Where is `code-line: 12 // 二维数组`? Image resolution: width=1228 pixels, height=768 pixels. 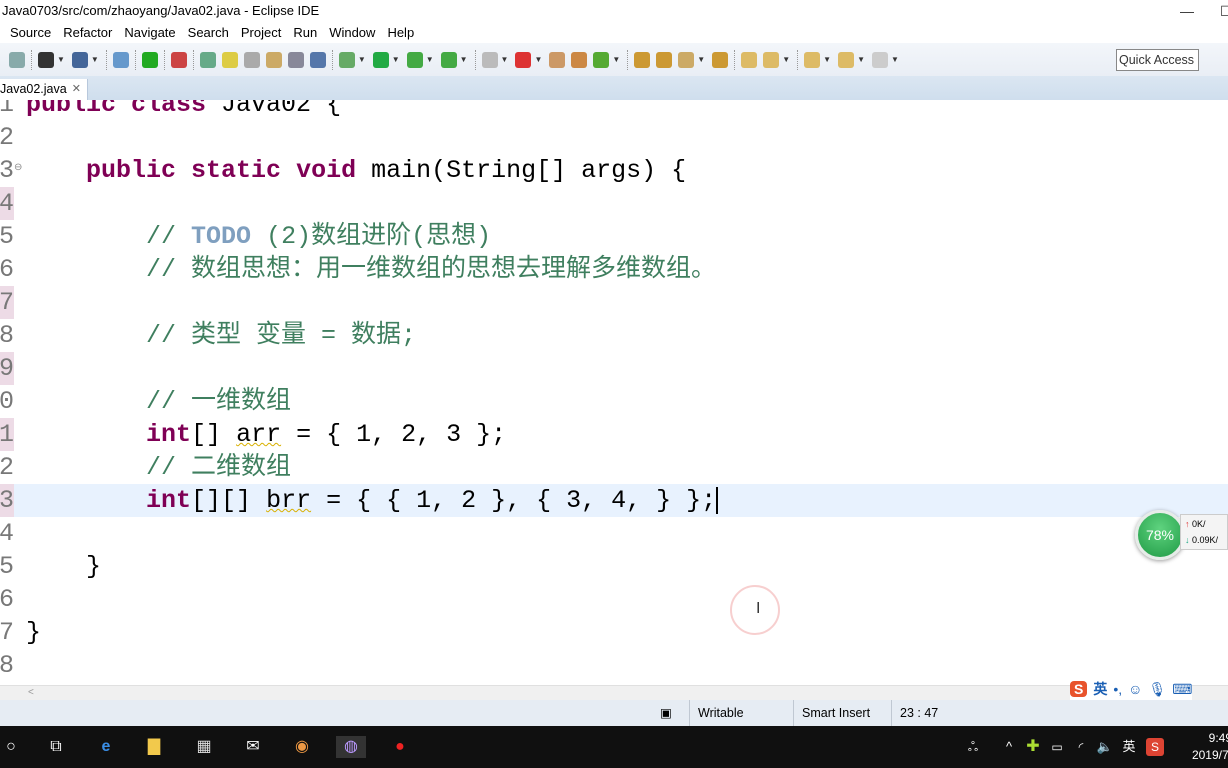
code-line: 12 // 二维数组 is located at coordinates (614, 467).